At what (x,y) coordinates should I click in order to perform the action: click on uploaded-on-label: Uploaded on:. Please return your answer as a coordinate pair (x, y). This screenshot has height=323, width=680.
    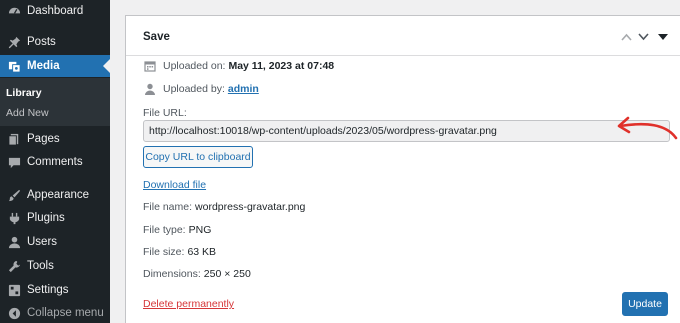
    Looking at the image, I should click on (194, 66).